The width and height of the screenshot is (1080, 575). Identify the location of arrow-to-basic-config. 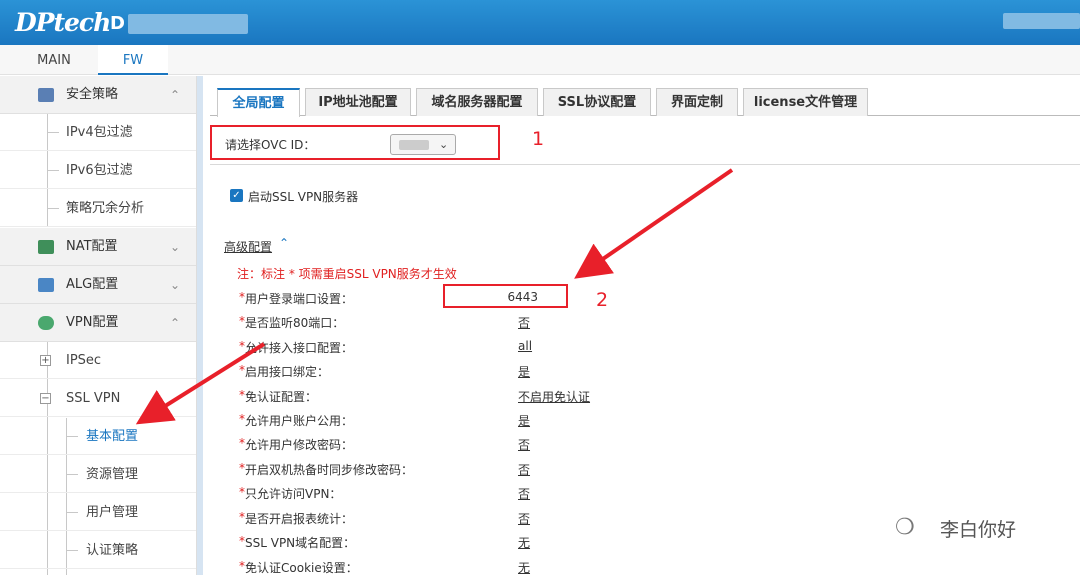
(200, 383).